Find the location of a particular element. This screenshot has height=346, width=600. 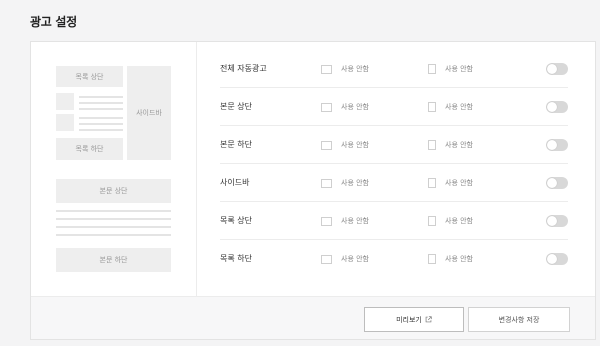

setting-row: 본문 하단 사용 안함 사용 안함 is located at coordinates (394, 145).